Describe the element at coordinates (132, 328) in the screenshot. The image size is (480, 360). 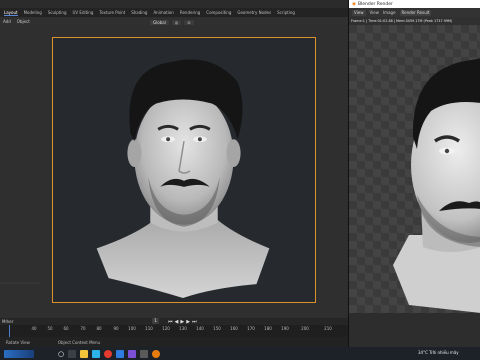
I see `tick-label: 100` at that location.